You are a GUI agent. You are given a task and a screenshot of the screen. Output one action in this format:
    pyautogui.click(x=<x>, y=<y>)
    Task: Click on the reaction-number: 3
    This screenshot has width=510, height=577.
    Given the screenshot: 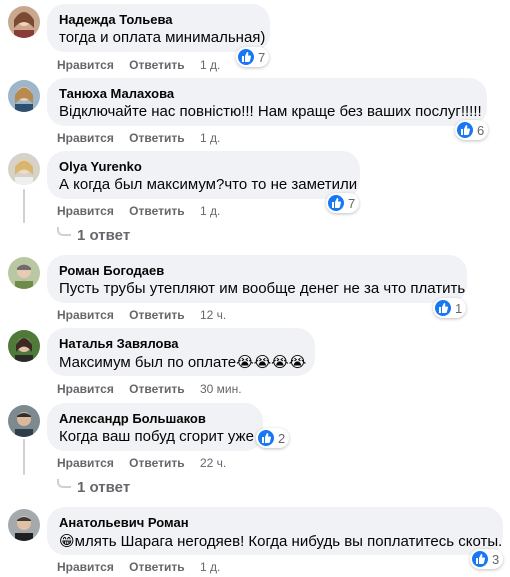 What is the action you would take?
    pyautogui.click(x=496, y=559)
    